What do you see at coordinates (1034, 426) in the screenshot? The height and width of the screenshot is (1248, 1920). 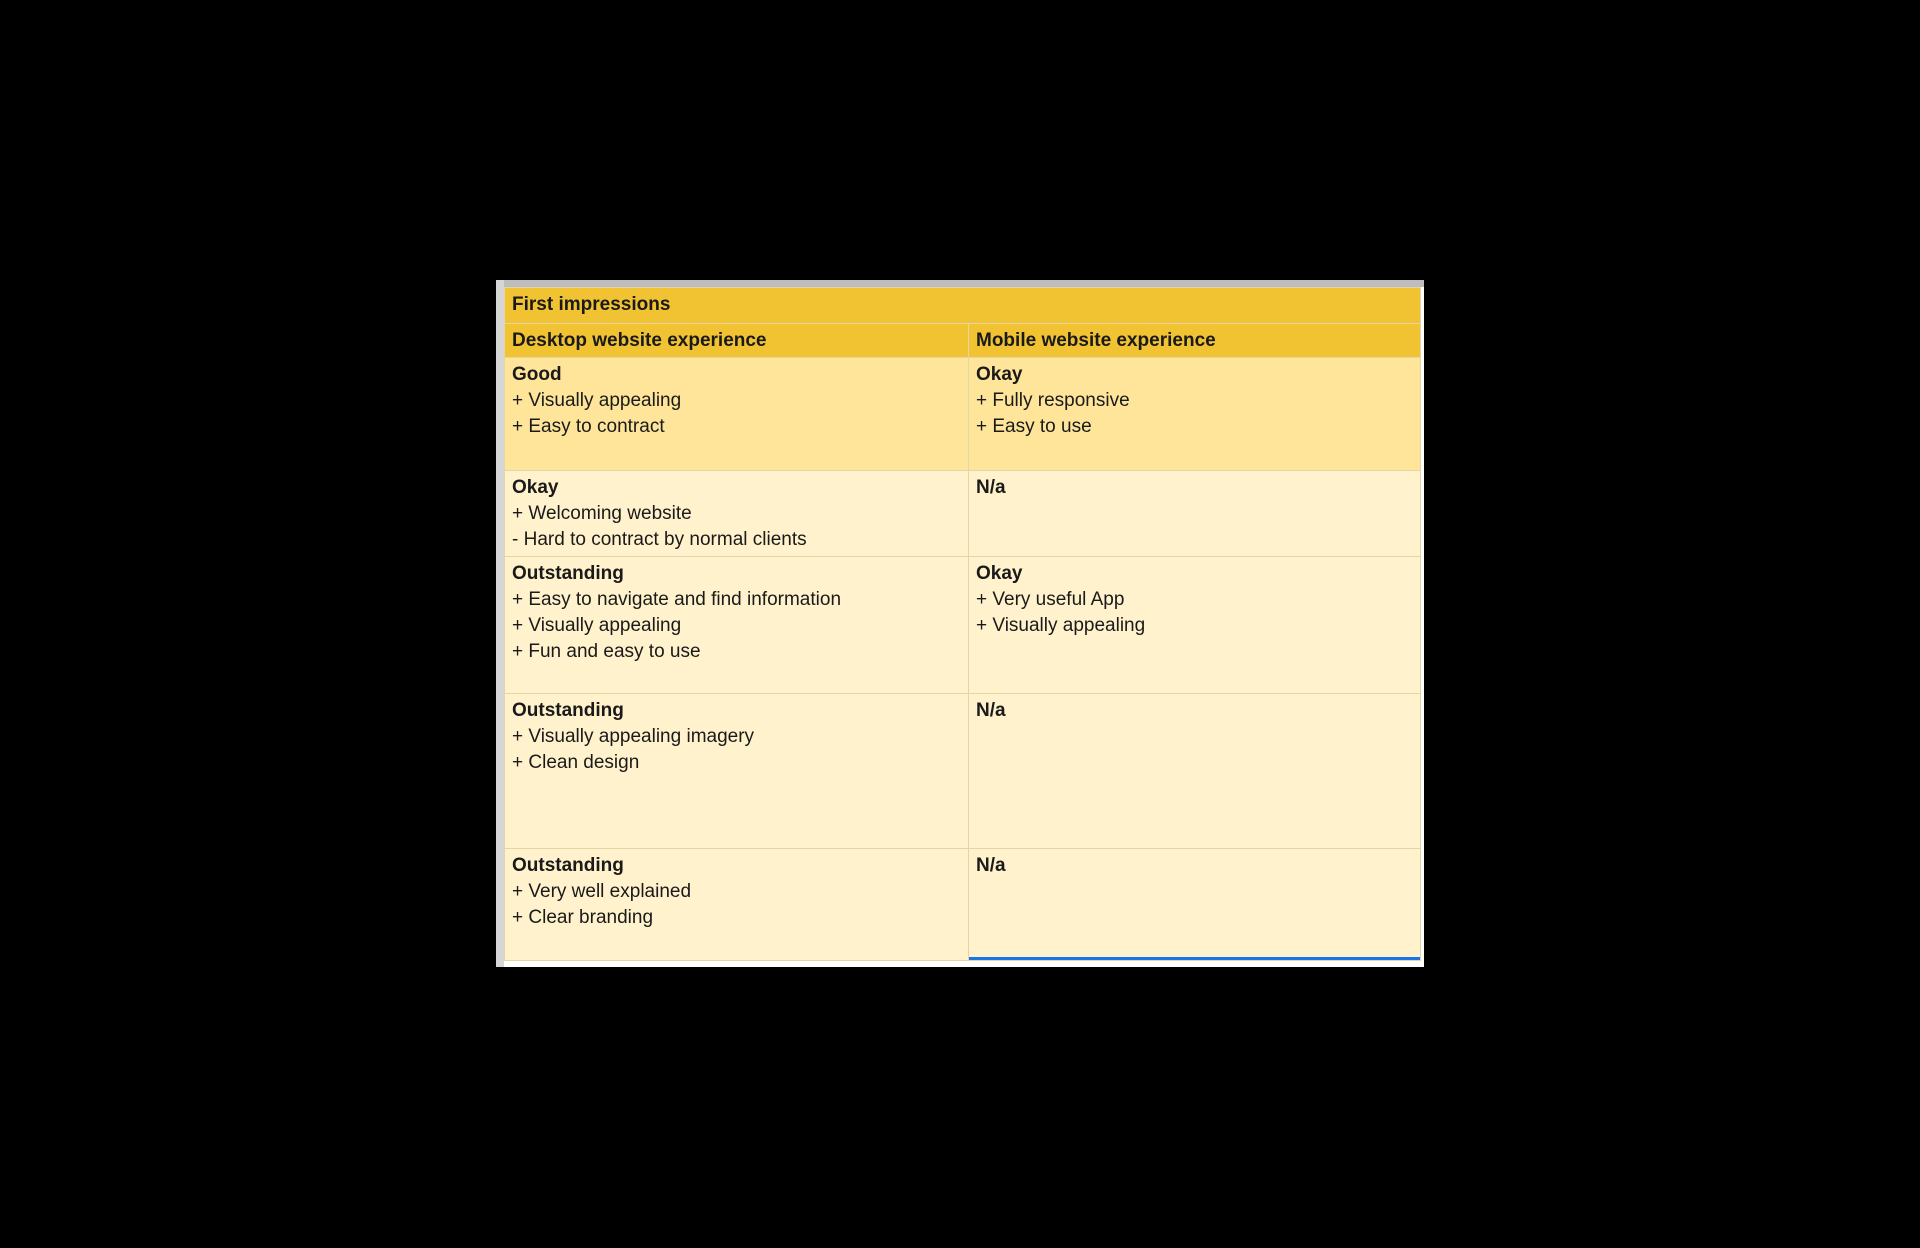 I see `note-line: + Easy to use` at bounding box center [1034, 426].